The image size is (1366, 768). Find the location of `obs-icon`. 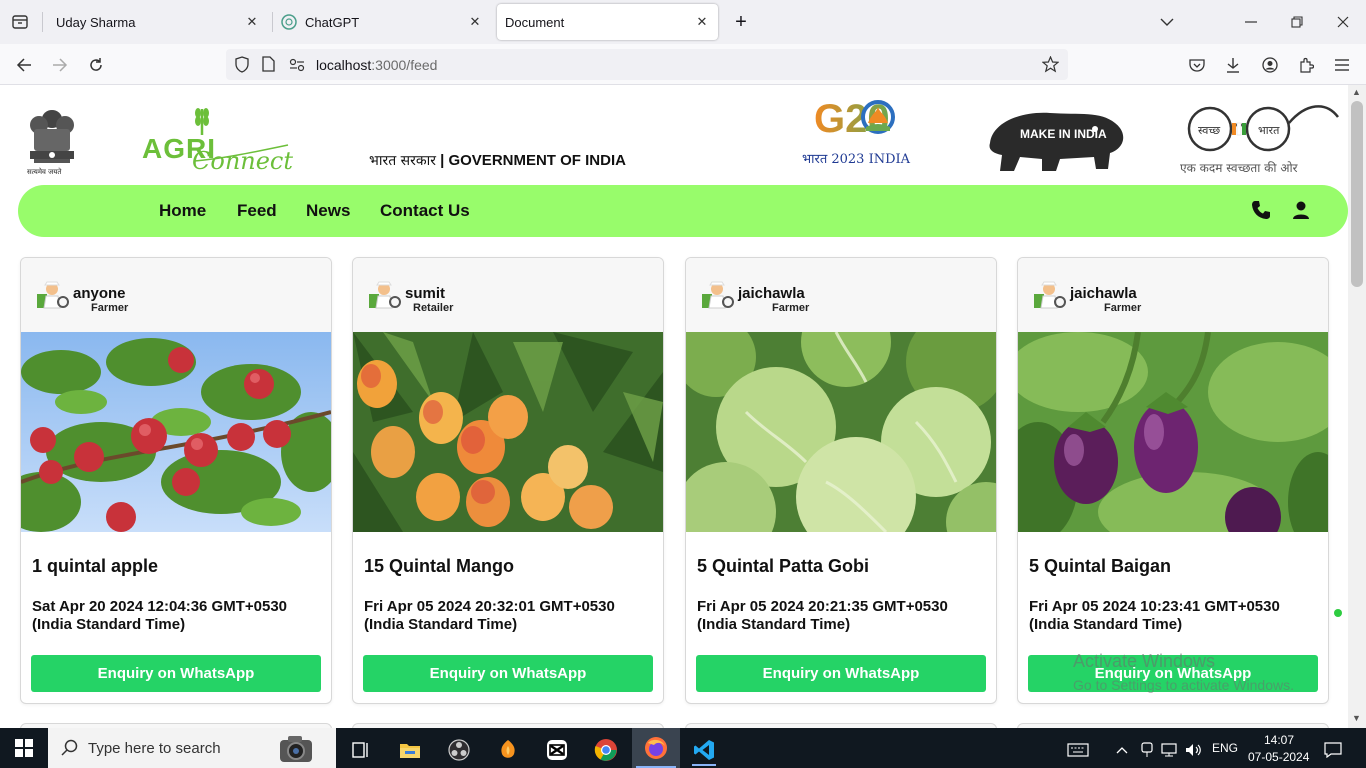

obs-icon is located at coordinates (459, 750).